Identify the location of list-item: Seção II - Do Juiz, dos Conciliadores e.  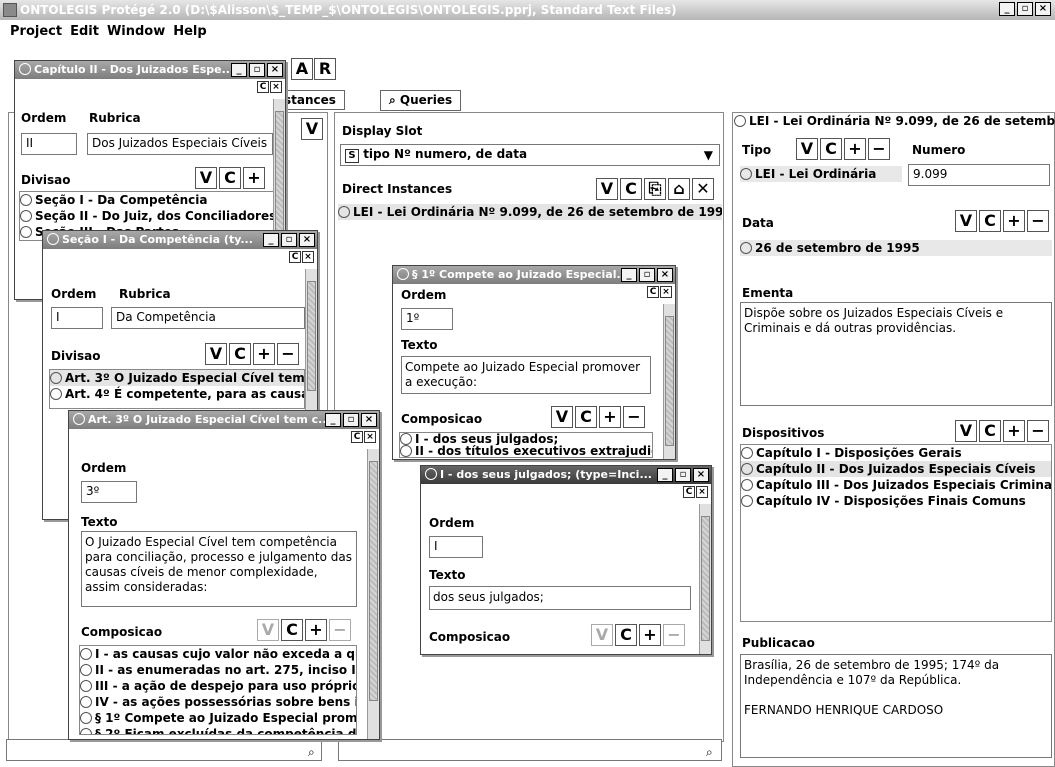
(147, 216).